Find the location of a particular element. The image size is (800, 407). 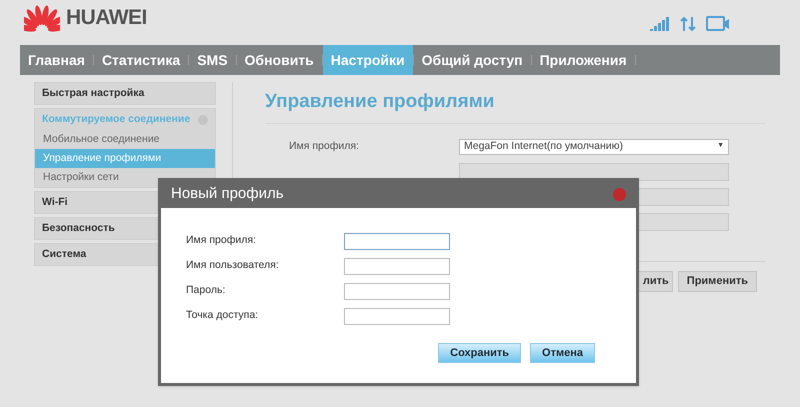

sidebar-subitem: Мобильное соединение is located at coordinates (125, 139).